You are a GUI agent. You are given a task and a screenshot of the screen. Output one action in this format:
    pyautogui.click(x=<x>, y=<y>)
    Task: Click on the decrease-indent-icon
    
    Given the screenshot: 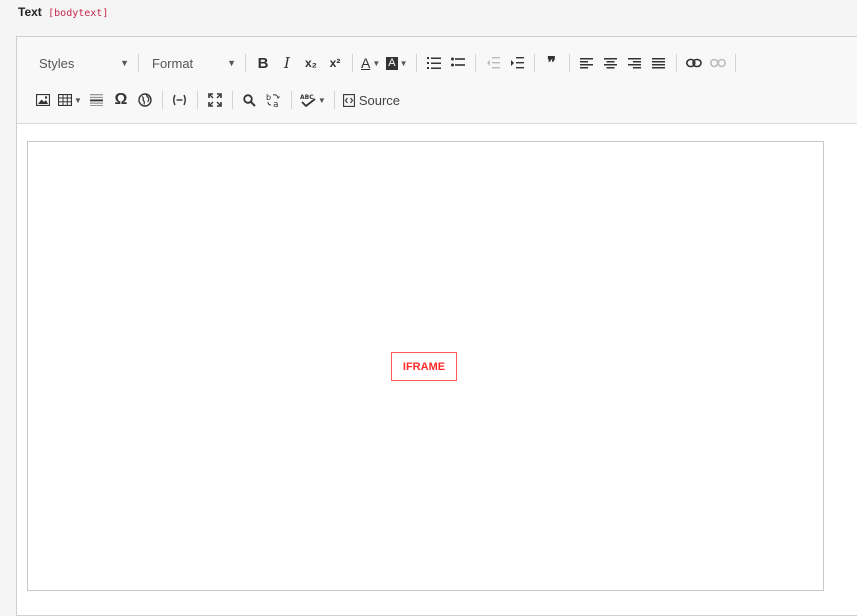 What is the action you would take?
    pyautogui.click(x=493, y=63)
    